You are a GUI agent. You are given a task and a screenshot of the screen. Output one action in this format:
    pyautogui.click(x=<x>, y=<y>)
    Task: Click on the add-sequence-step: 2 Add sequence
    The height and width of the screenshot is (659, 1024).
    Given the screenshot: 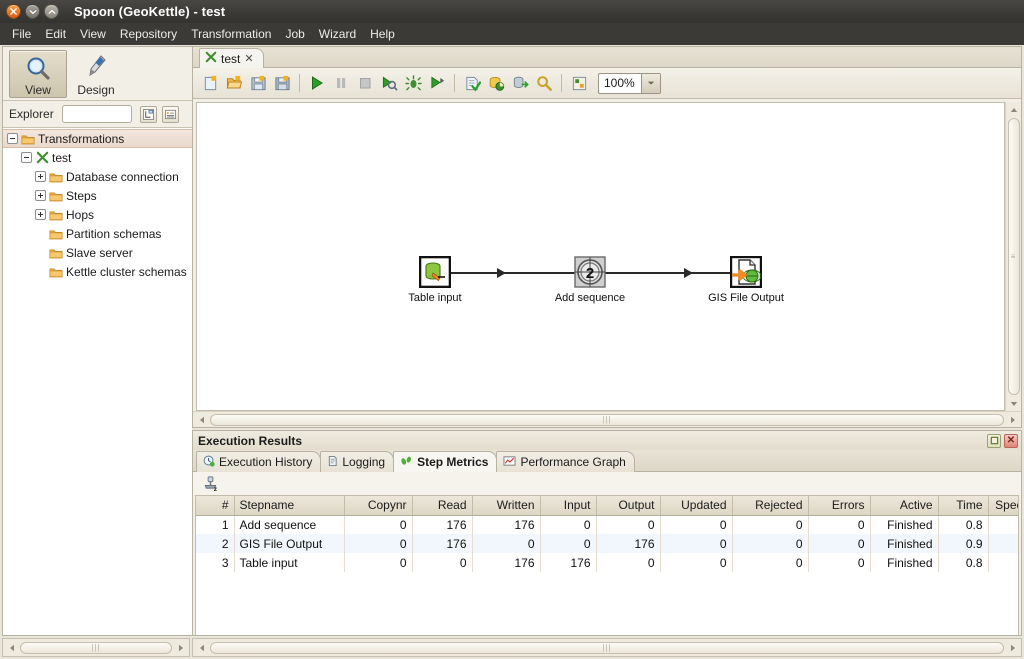 What is the action you would take?
    pyautogui.click(x=590, y=280)
    